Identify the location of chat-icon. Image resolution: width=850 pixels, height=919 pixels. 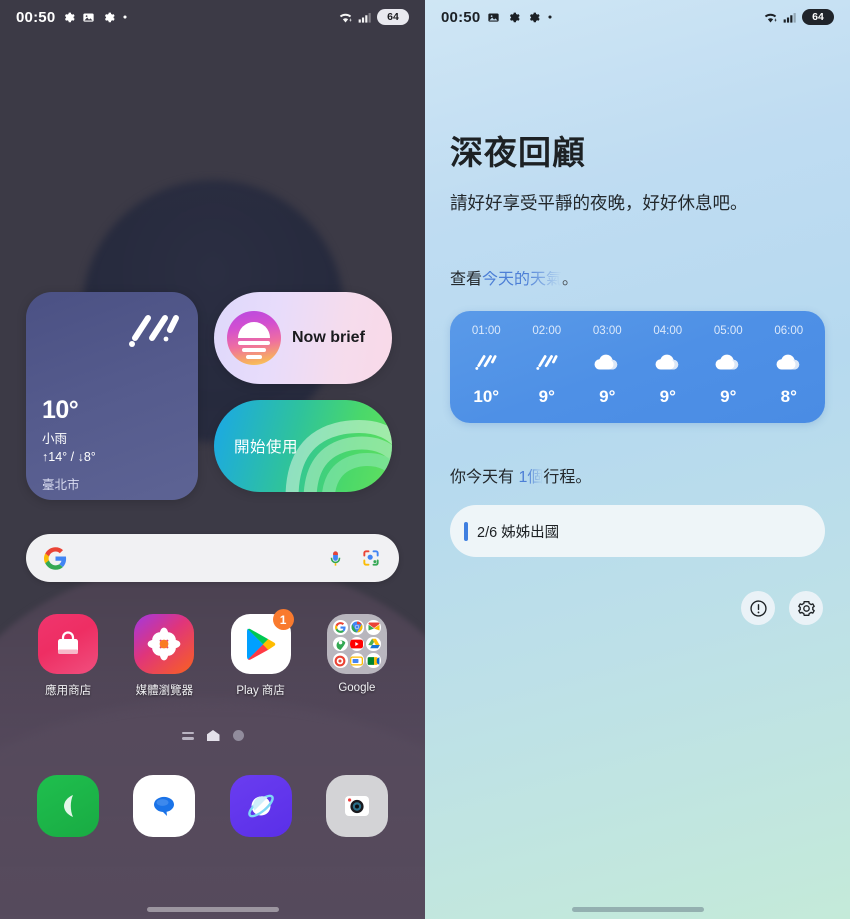
(357, 660).